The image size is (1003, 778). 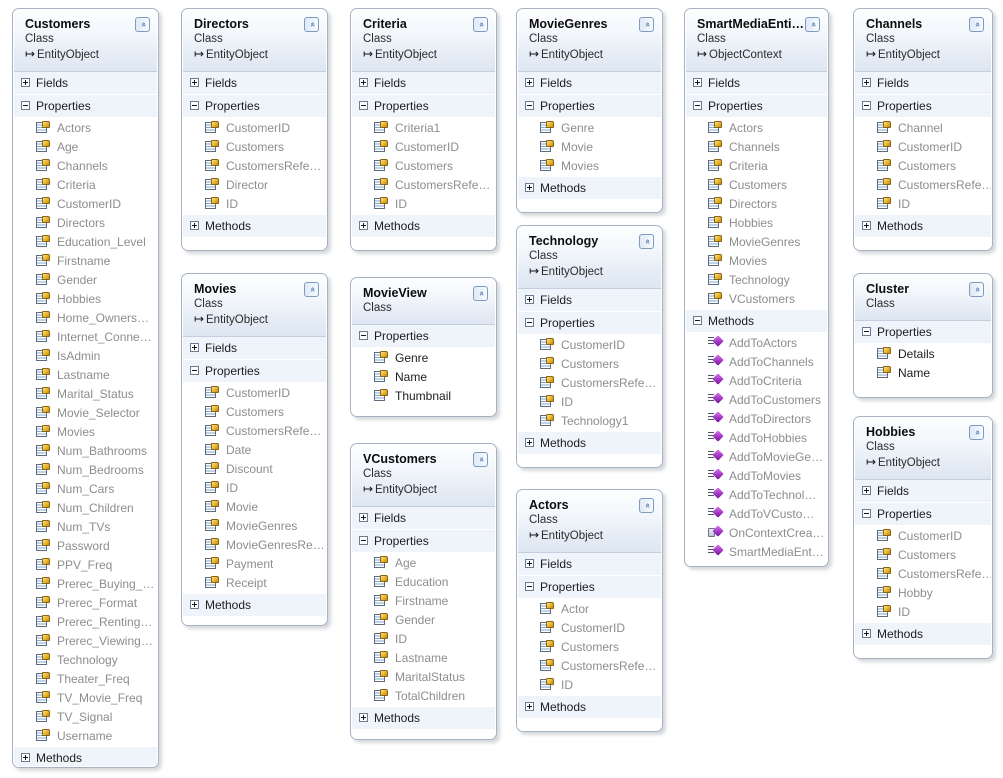 I want to click on compartment-fields-movies: Fields, so click(x=254, y=348).